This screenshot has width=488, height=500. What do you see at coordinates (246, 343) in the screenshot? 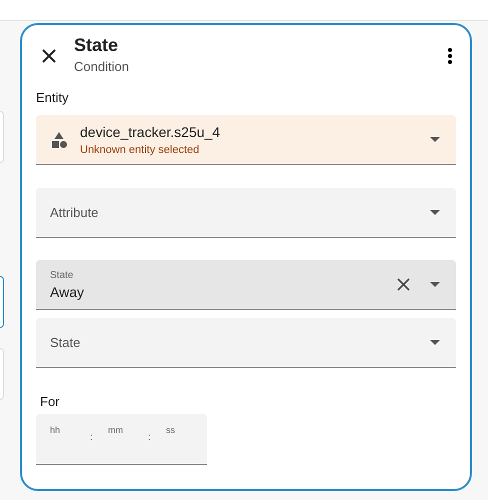
I see `select-field: State` at bounding box center [246, 343].